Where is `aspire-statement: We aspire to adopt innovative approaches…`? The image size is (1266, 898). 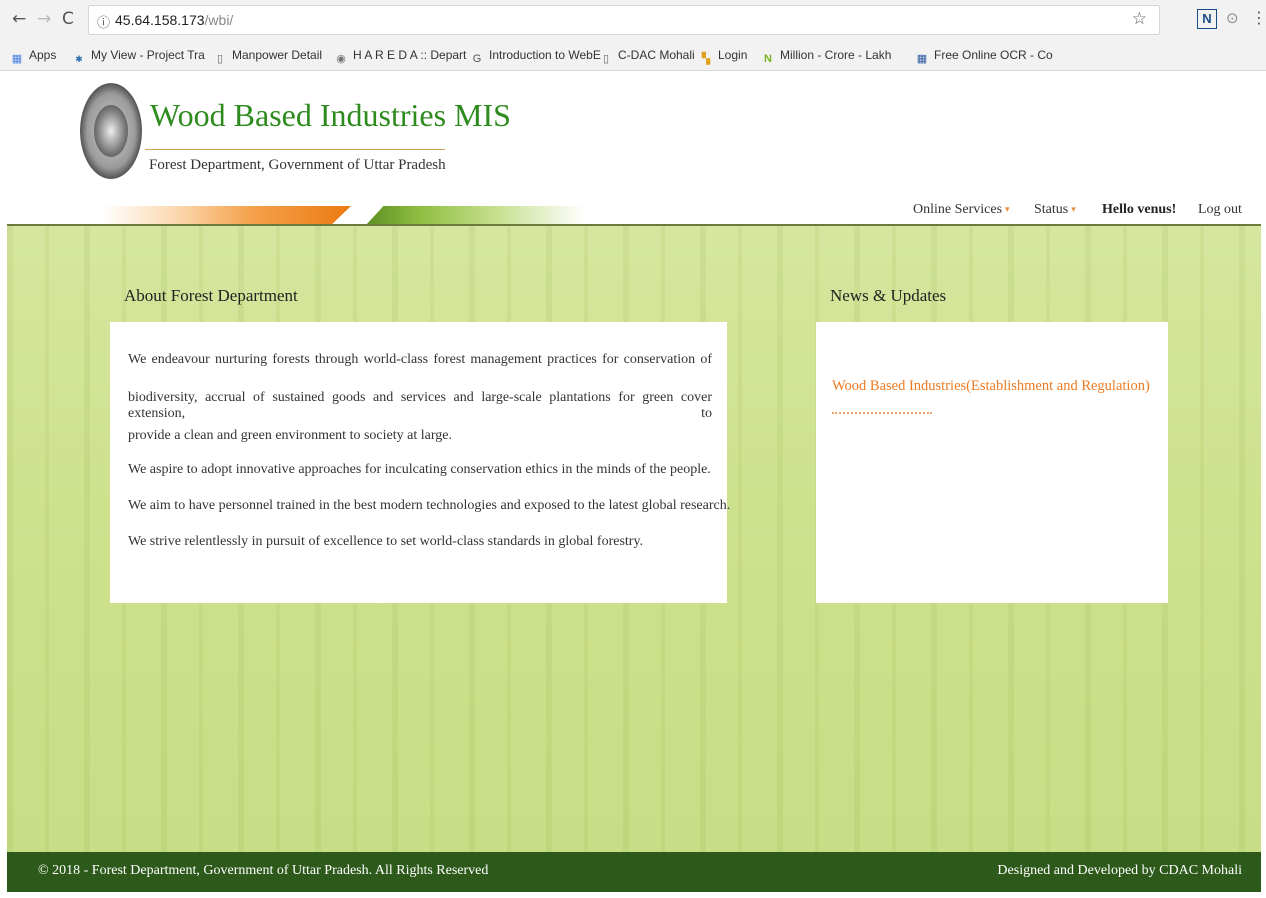
aspire-statement: We aspire to adopt innovative approaches… is located at coordinates (419, 469).